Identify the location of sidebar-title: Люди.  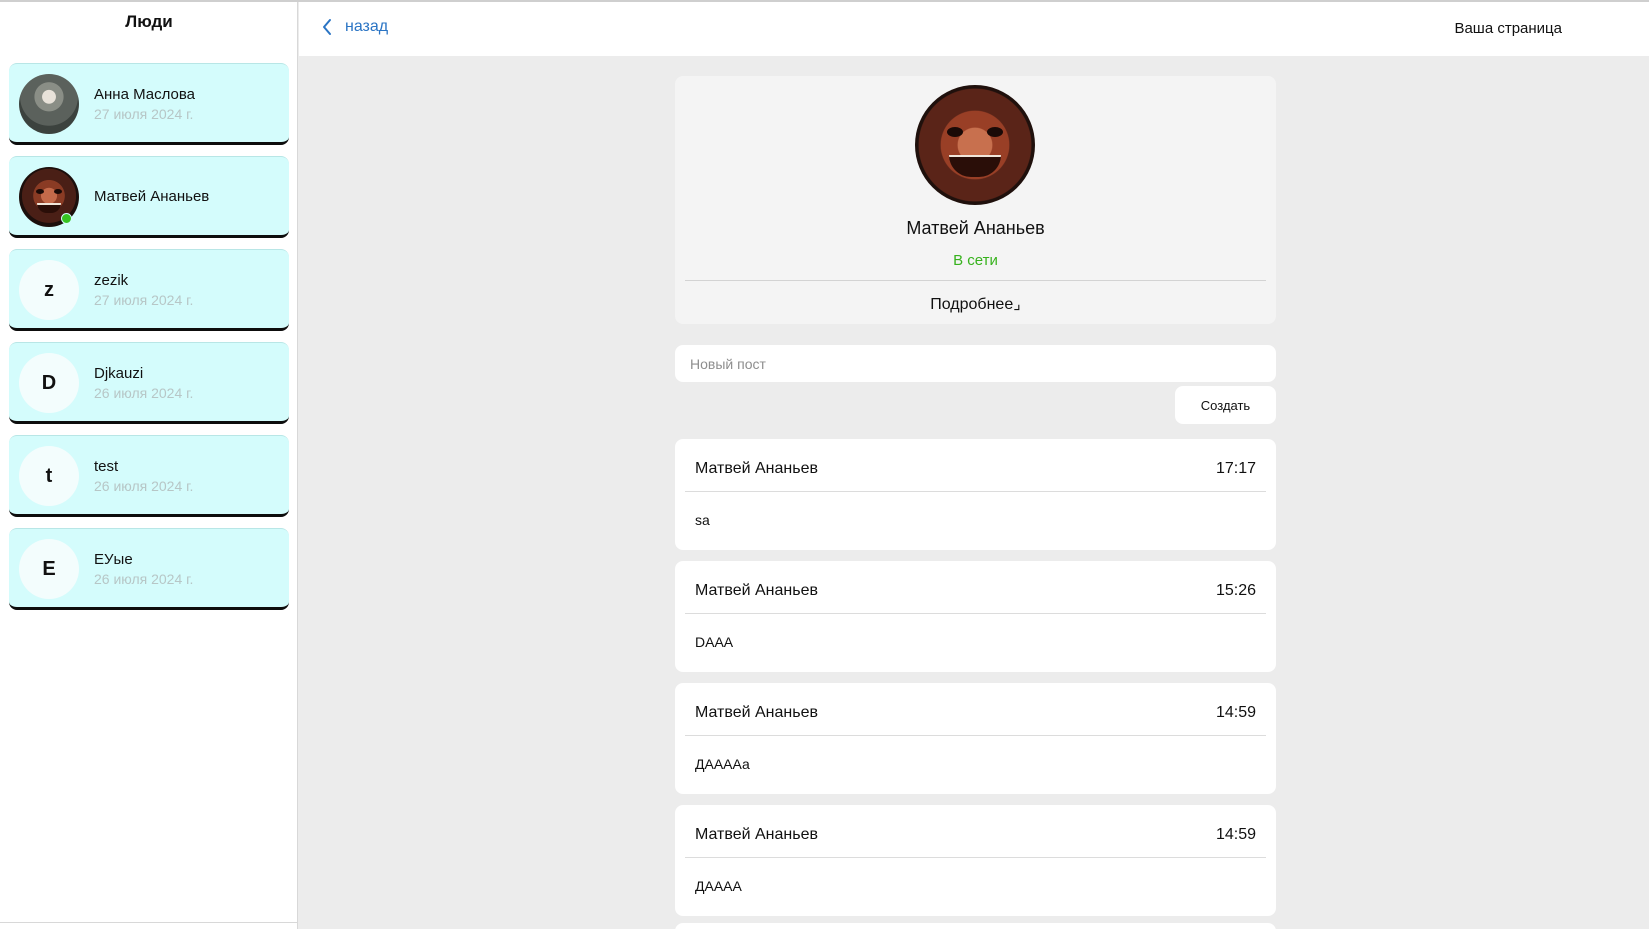
(149, 21).